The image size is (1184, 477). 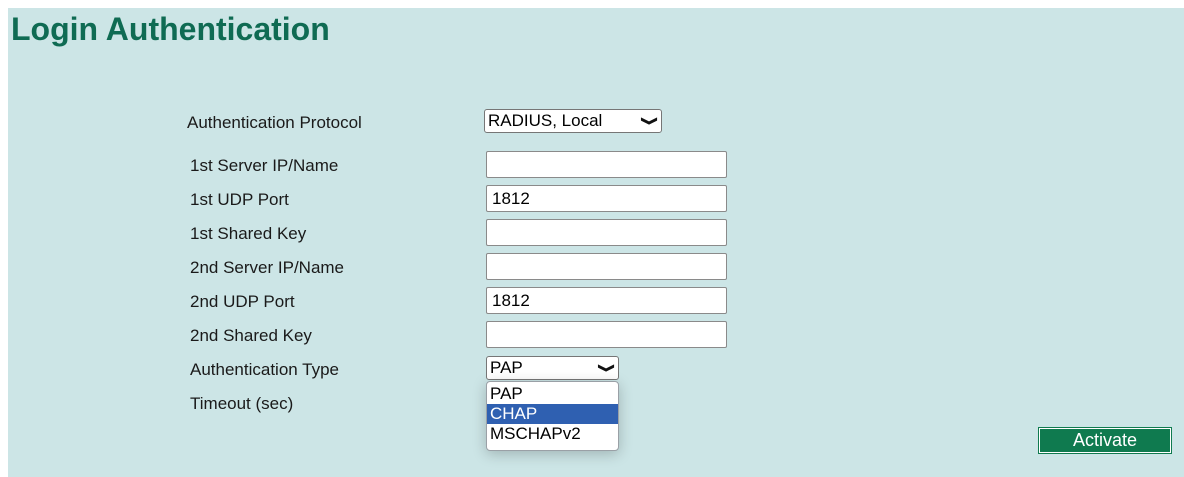 I want to click on server1-ip-label: 1st Server IP/Name, so click(x=264, y=165).